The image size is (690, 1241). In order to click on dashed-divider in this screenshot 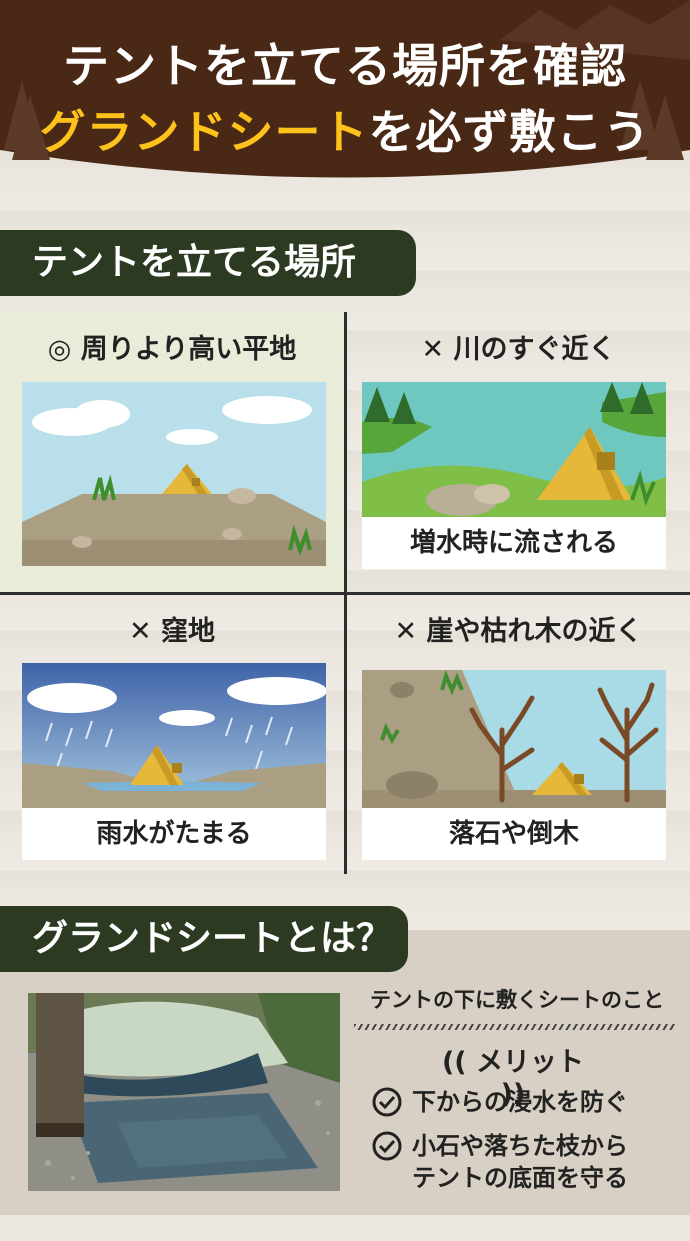, I will do `click(515, 1027)`.